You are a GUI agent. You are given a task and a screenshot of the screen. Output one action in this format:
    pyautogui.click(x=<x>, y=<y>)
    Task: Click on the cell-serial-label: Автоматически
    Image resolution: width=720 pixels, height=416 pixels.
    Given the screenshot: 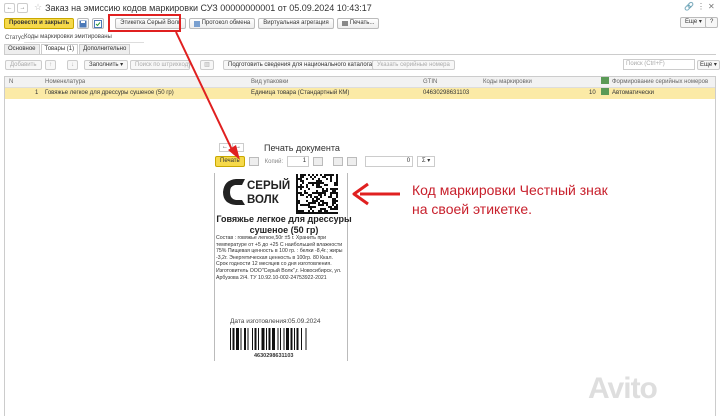 What is the action you would take?
    pyautogui.click(x=633, y=93)
    